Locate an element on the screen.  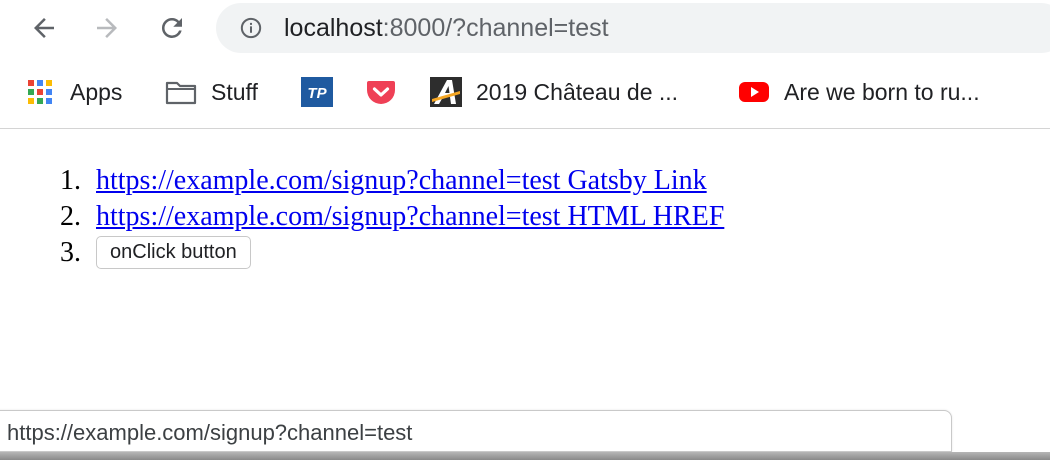
bookmark-tp: TP is located at coordinates (324, 92).